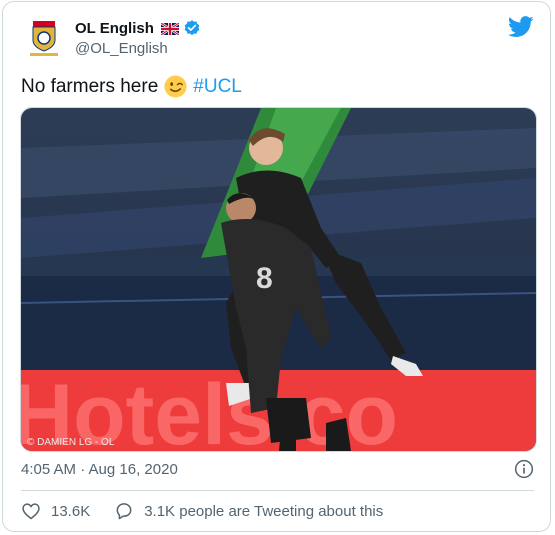 The height and width of the screenshot is (535, 555). I want to click on author-name-row: OL English, so click(138, 28).